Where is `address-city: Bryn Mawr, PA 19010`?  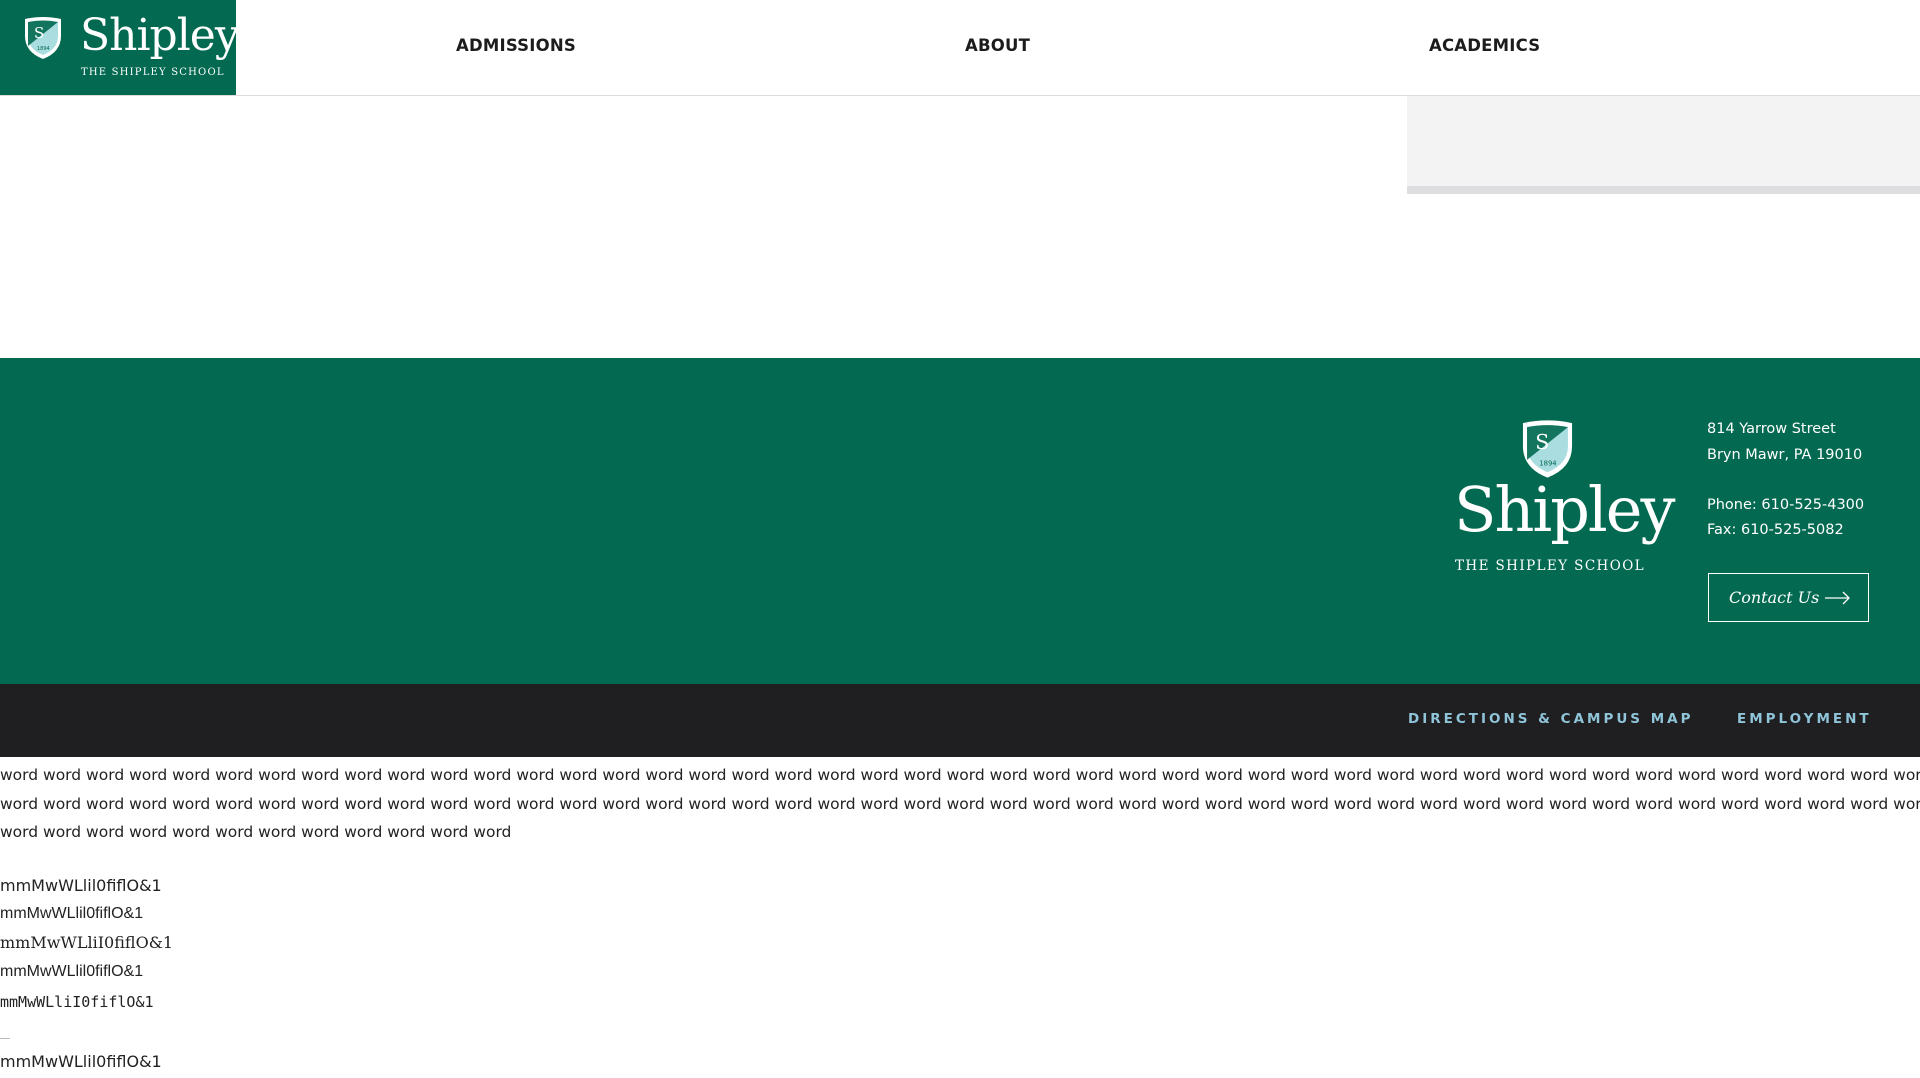 address-city: Bryn Mawr, PA 19010 is located at coordinates (1785, 455).